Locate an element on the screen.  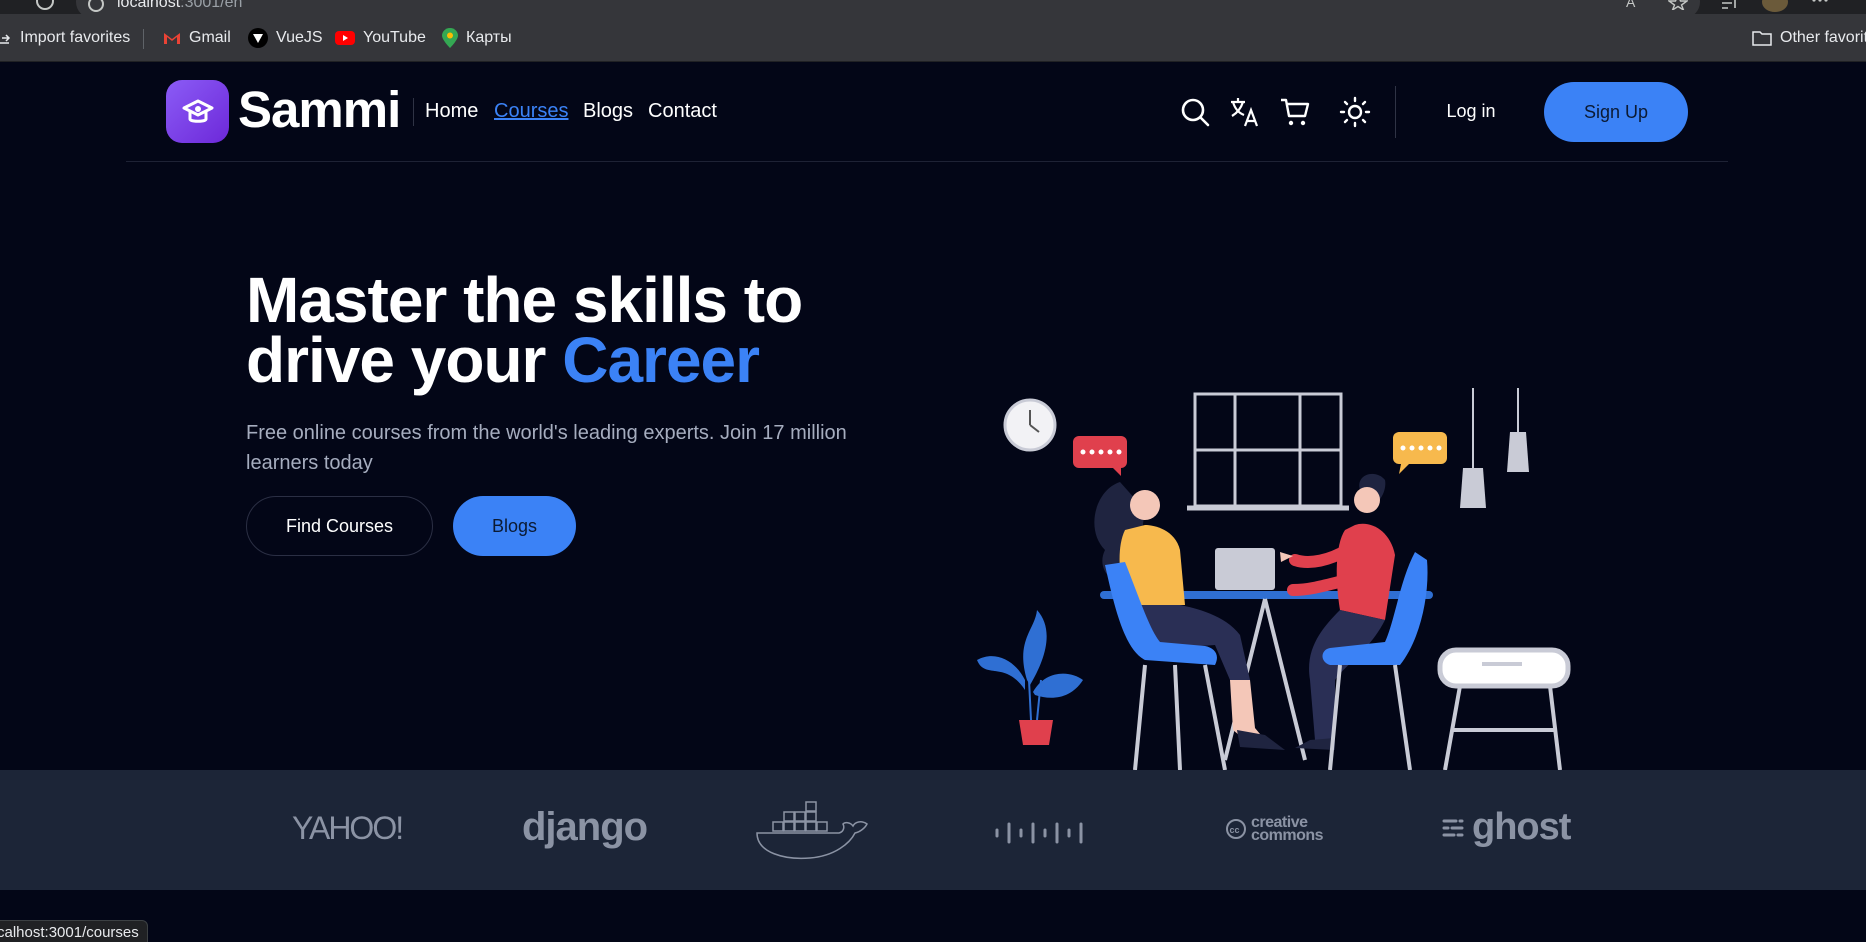
star-icon is located at coordinates (1678, 5).